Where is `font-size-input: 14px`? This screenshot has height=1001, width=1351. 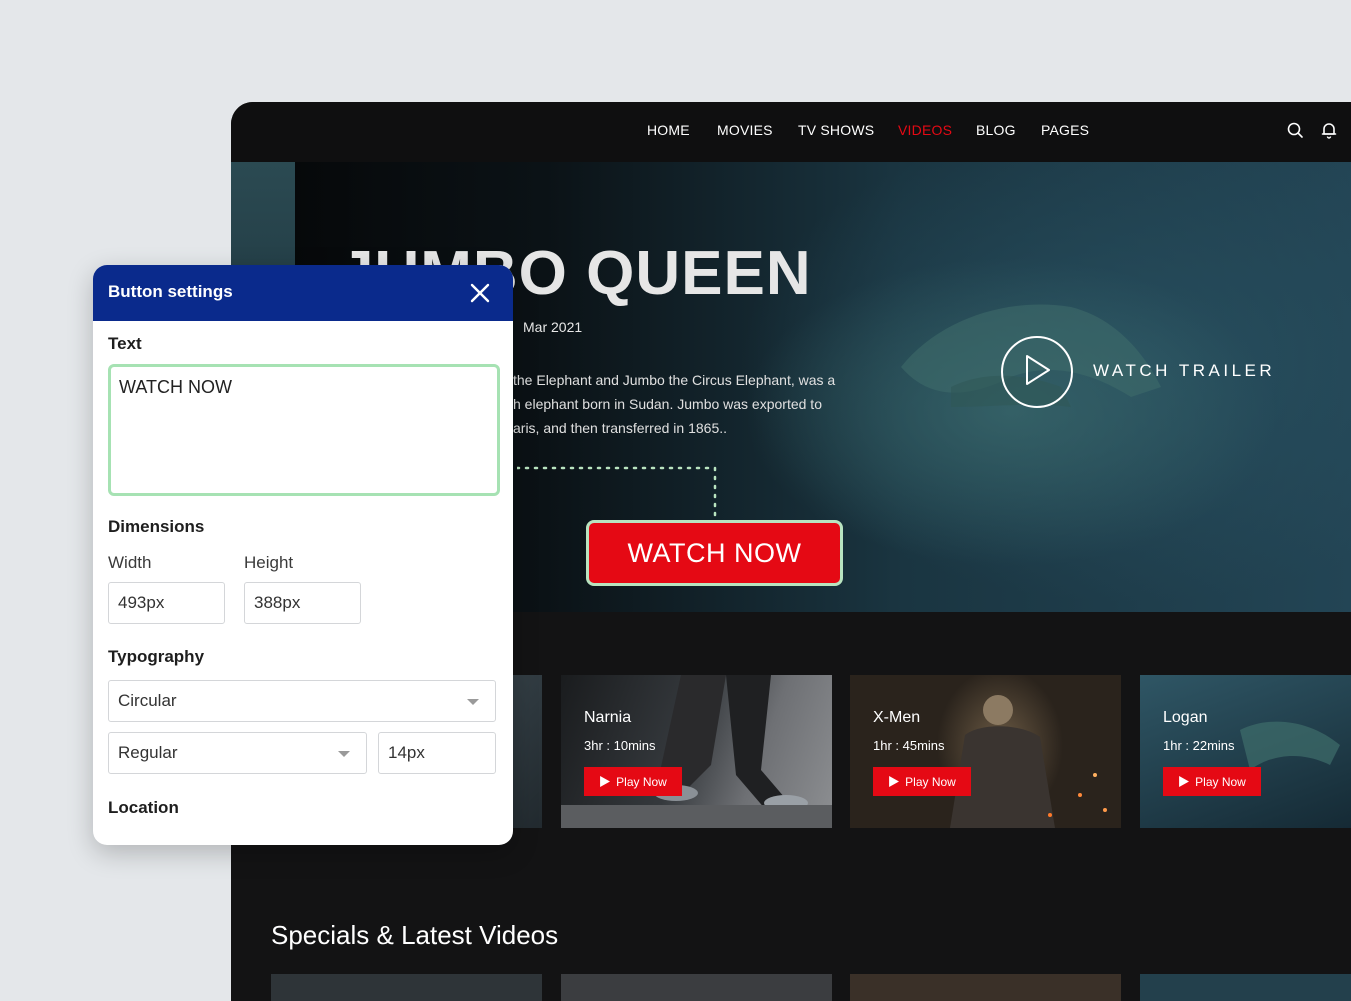
font-size-input: 14px is located at coordinates (437, 753).